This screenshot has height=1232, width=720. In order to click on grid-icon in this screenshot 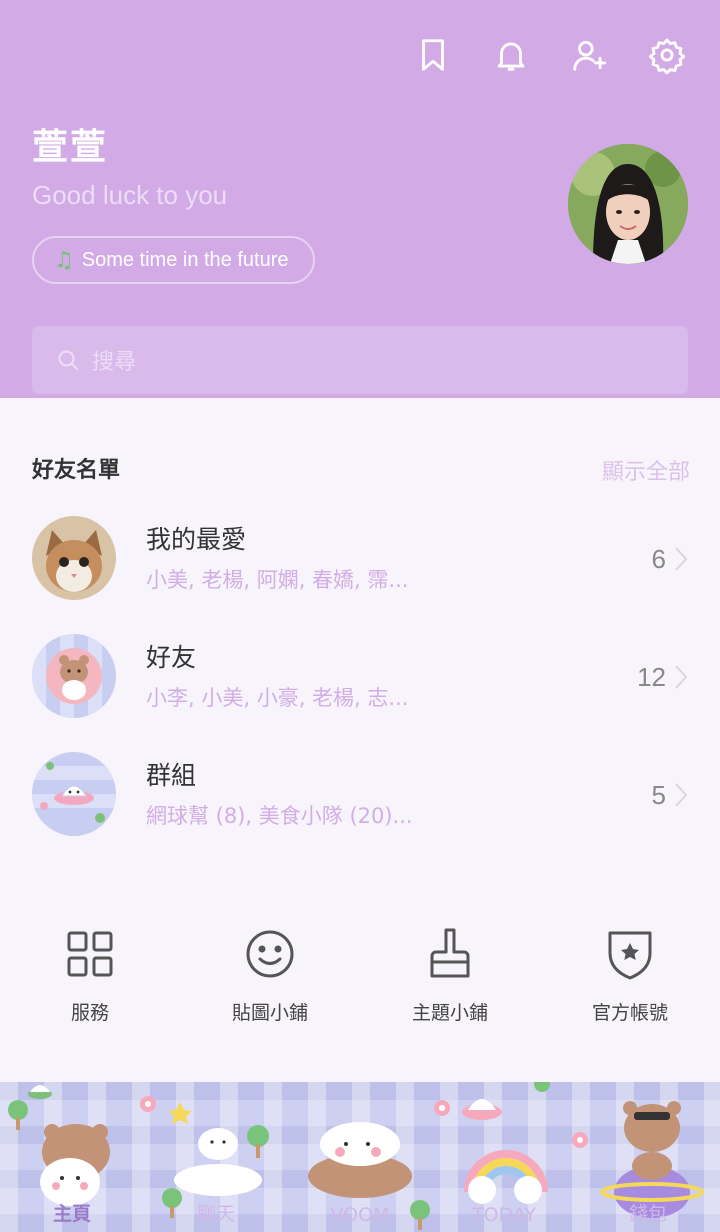, I will do `click(90, 954)`.